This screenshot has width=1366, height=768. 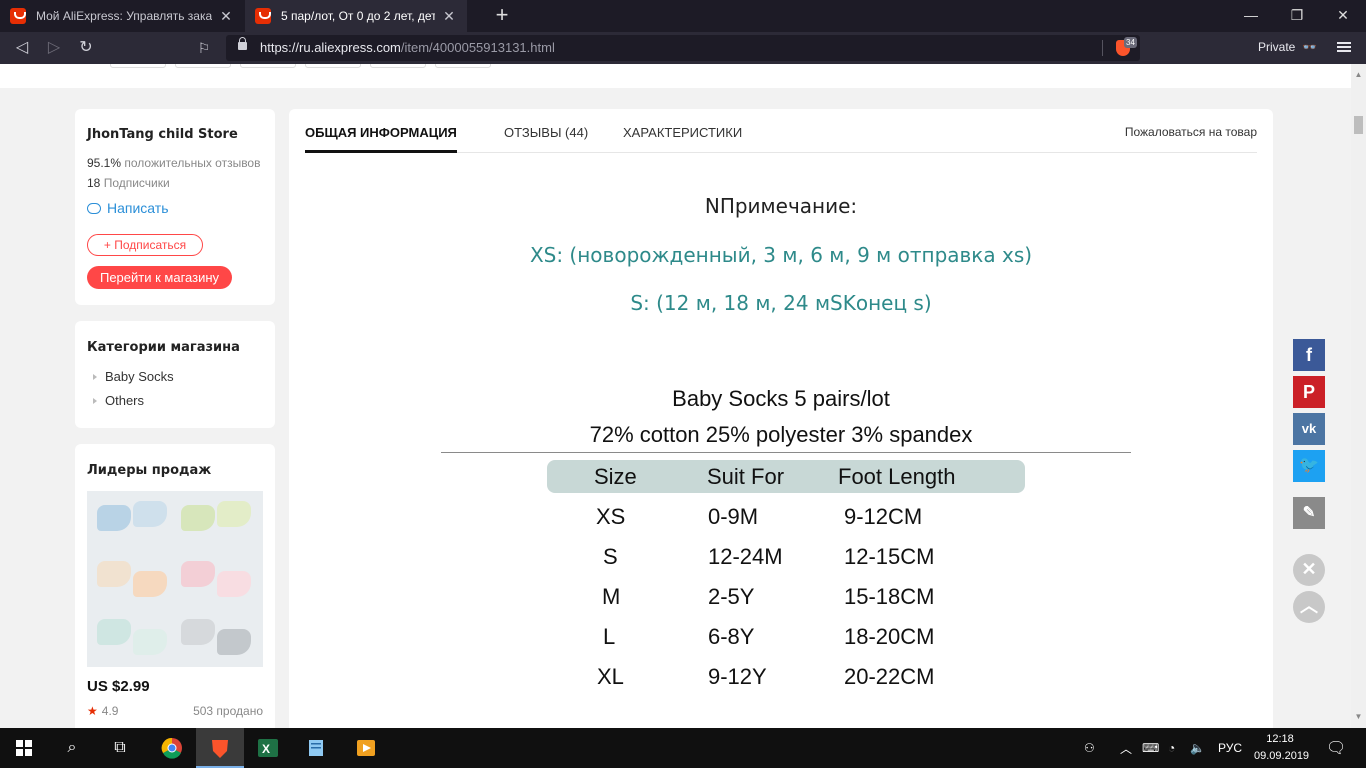 I want to click on search-button: ⌕, so click(x=72, y=748).